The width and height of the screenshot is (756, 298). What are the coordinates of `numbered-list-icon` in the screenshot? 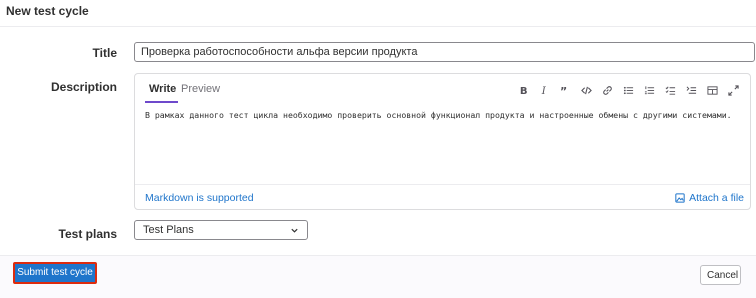 It's located at (649, 90).